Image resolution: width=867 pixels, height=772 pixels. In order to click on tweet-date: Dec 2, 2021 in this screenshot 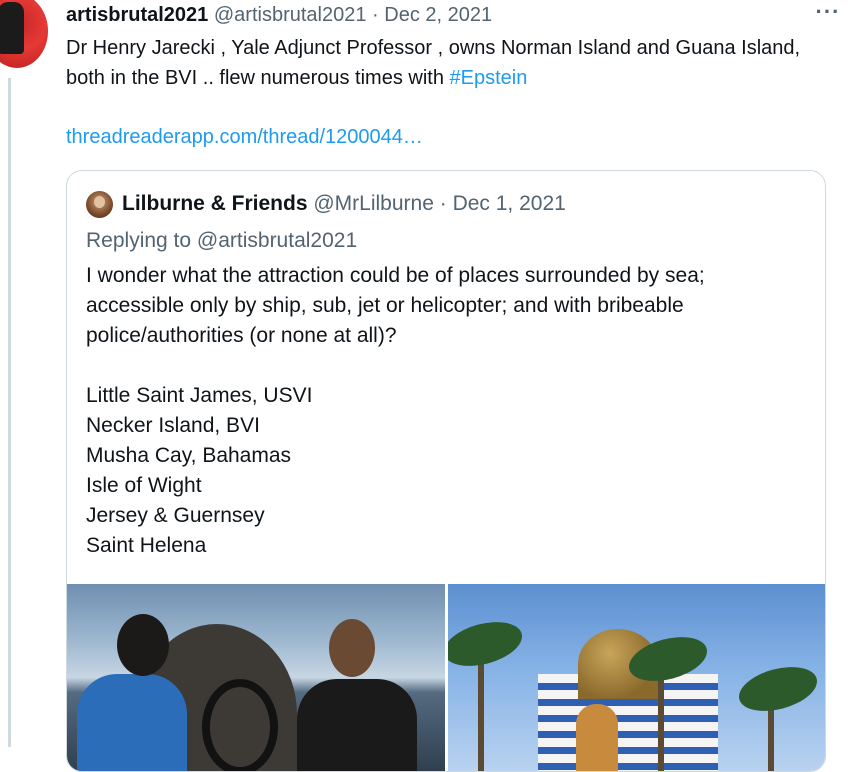, I will do `click(438, 15)`.